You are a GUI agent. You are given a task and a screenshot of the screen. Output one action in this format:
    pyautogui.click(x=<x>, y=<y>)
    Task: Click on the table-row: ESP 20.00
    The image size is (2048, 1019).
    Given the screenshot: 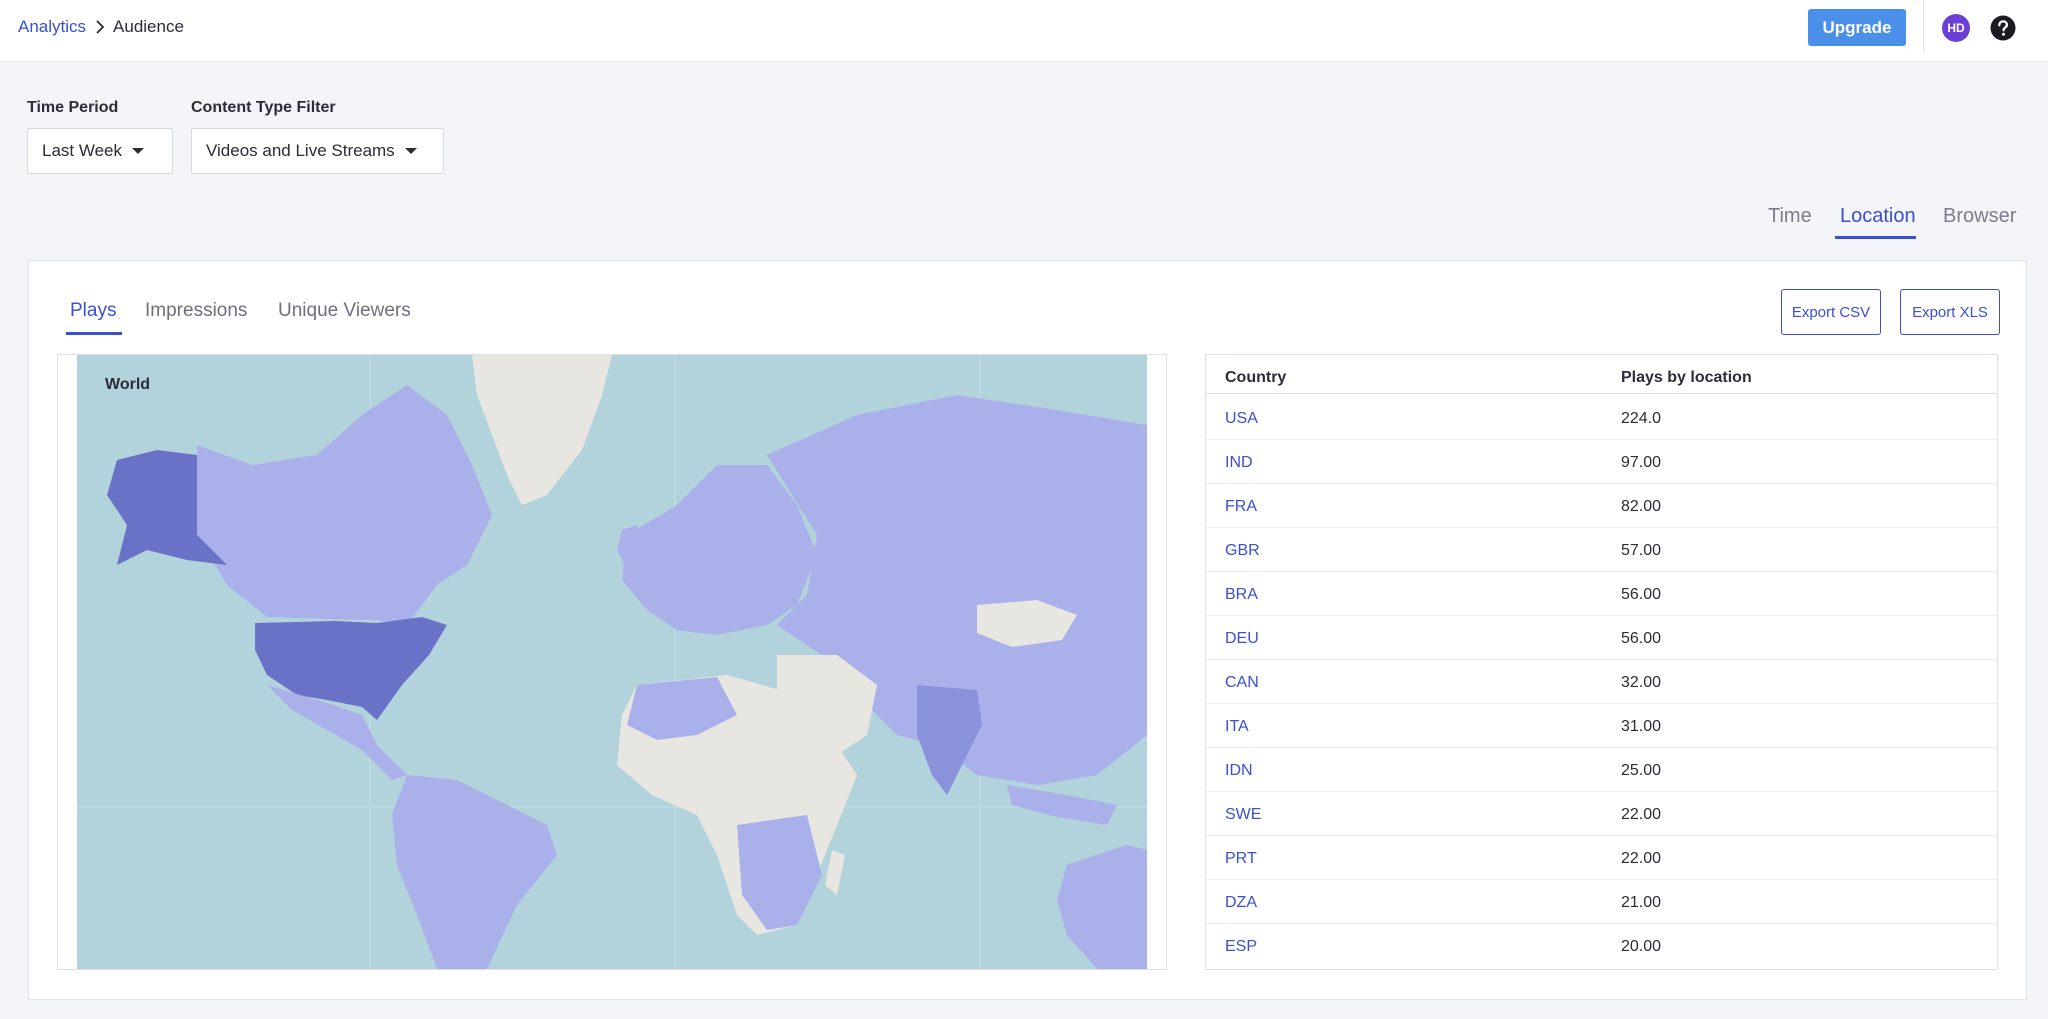 What is the action you would take?
    pyautogui.click(x=1601, y=946)
    